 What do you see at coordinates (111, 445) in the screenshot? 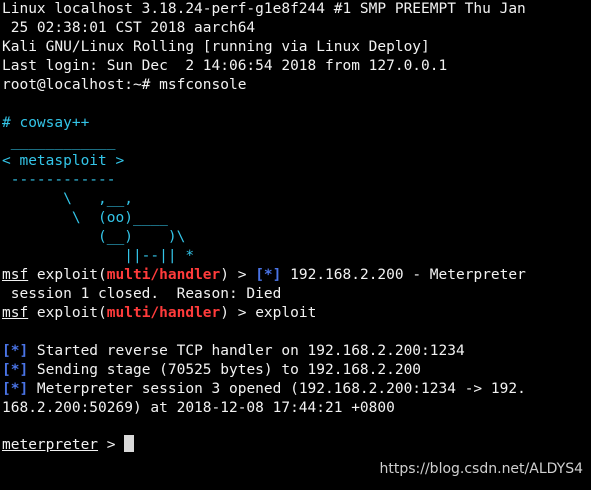
I see `prompt-symbol: >` at bounding box center [111, 445].